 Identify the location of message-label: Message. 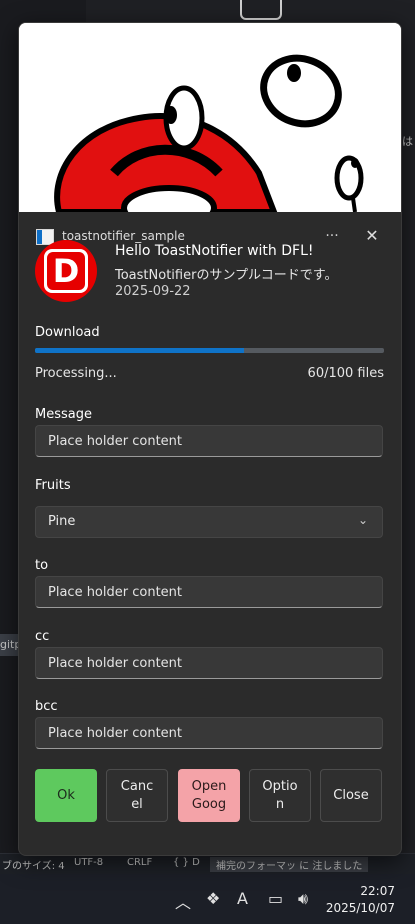
(63, 414).